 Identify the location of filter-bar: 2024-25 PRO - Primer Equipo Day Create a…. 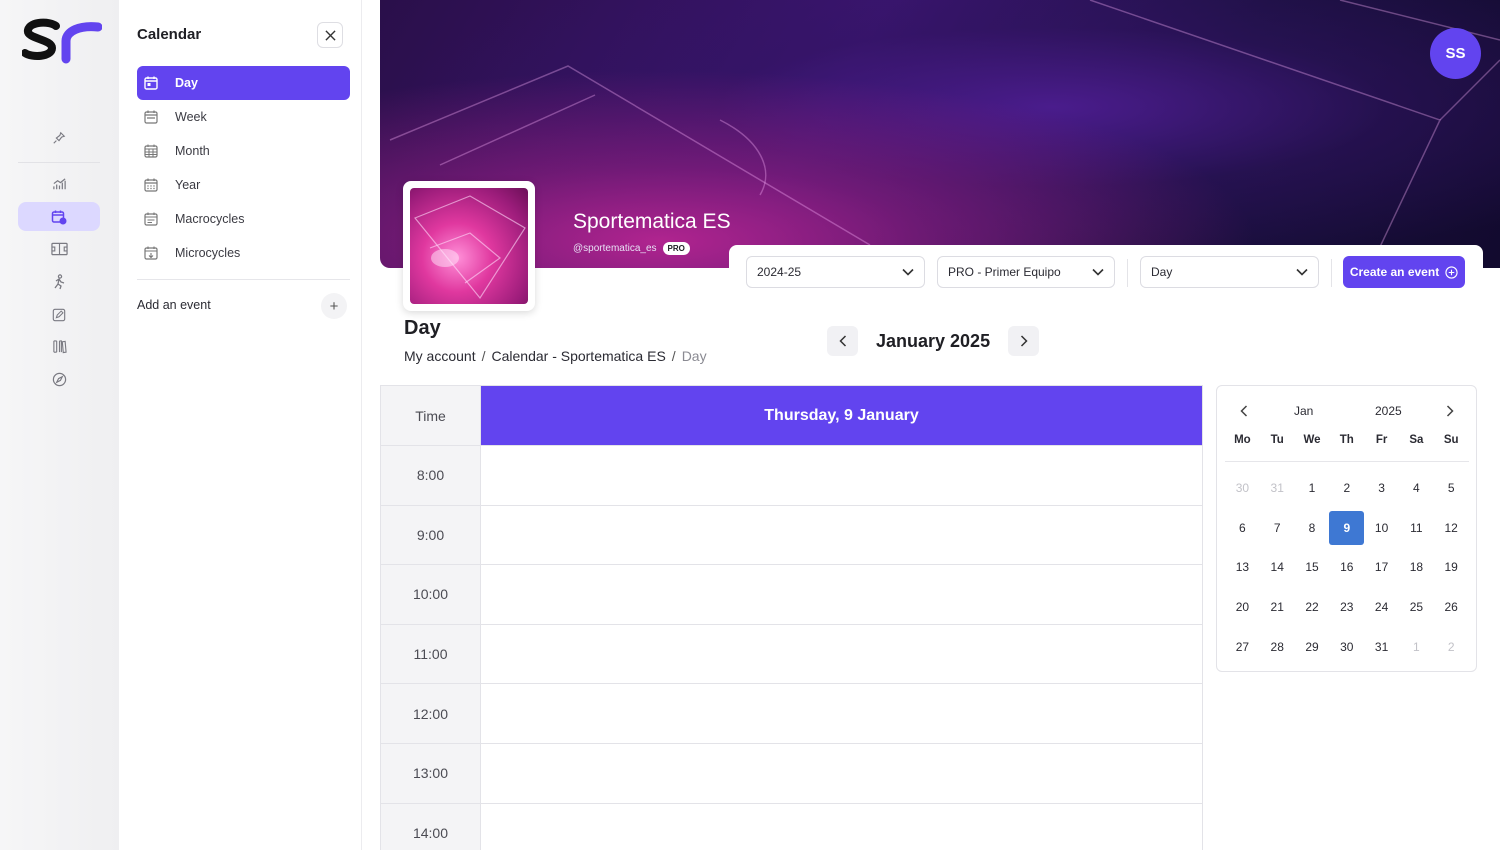
(1106, 272).